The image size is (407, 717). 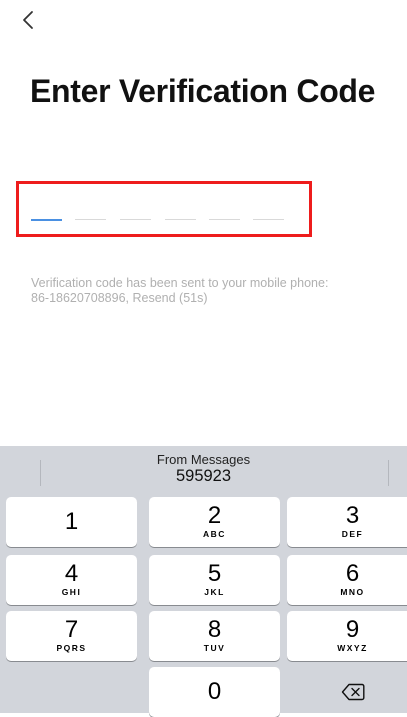 I want to click on key-2-letters: ABC, so click(x=214, y=534).